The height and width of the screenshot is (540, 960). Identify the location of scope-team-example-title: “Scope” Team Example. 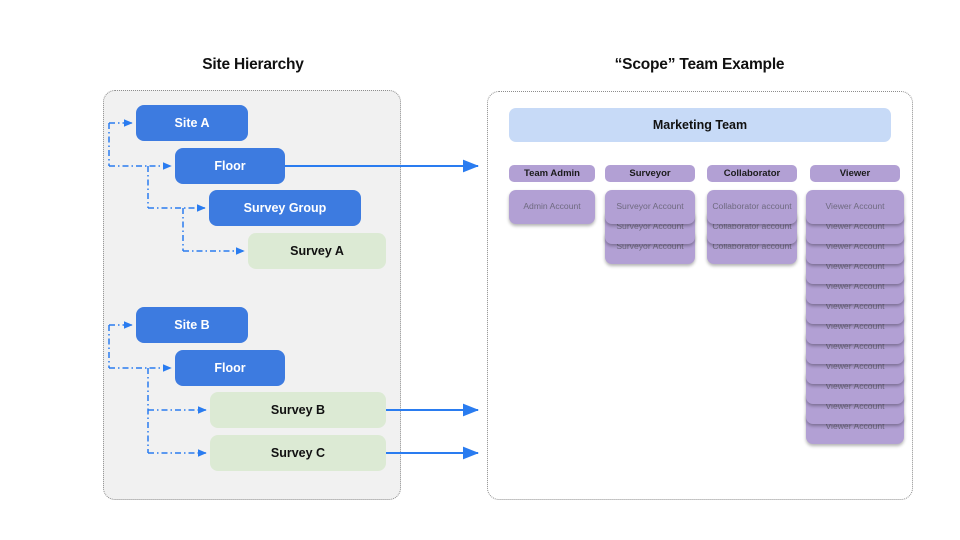
(699, 64).